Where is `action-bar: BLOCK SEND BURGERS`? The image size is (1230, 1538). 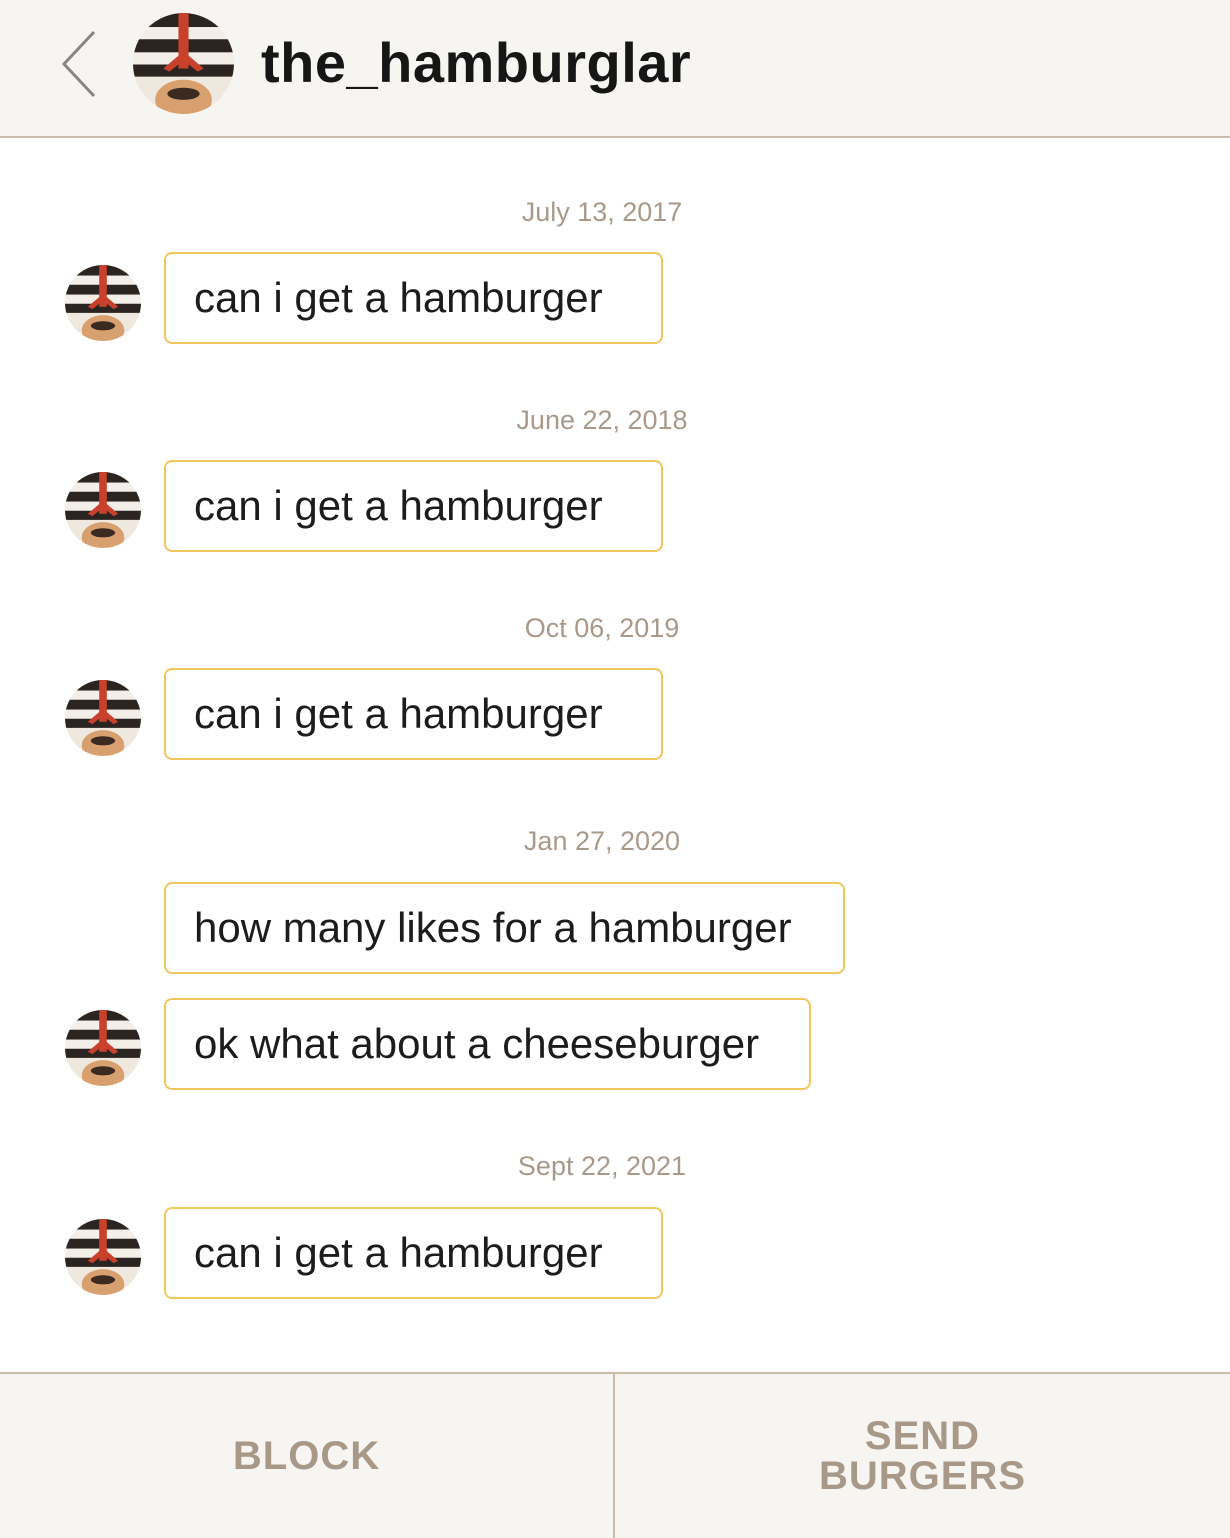 action-bar: BLOCK SEND BURGERS is located at coordinates (615, 1455).